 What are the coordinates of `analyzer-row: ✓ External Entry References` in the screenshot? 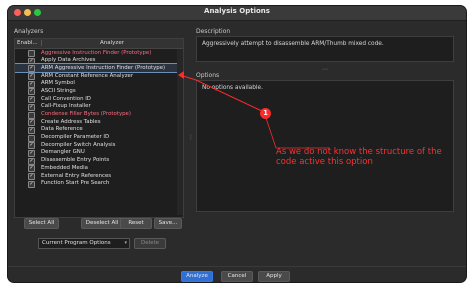 It's located at (99, 176).